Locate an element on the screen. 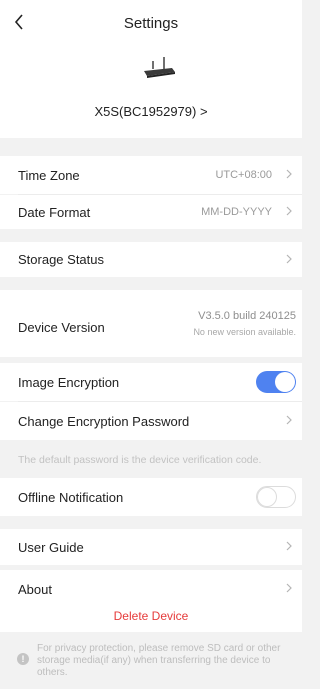 The image size is (320, 689). image-encryption-toggle is located at coordinates (276, 382).